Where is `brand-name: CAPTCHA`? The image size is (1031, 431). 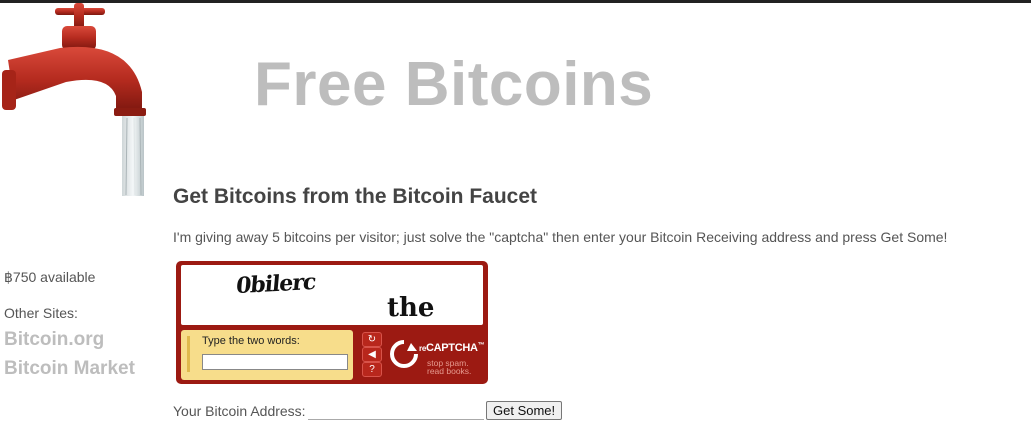
brand-name: CAPTCHA is located at coordinates (451, 348).